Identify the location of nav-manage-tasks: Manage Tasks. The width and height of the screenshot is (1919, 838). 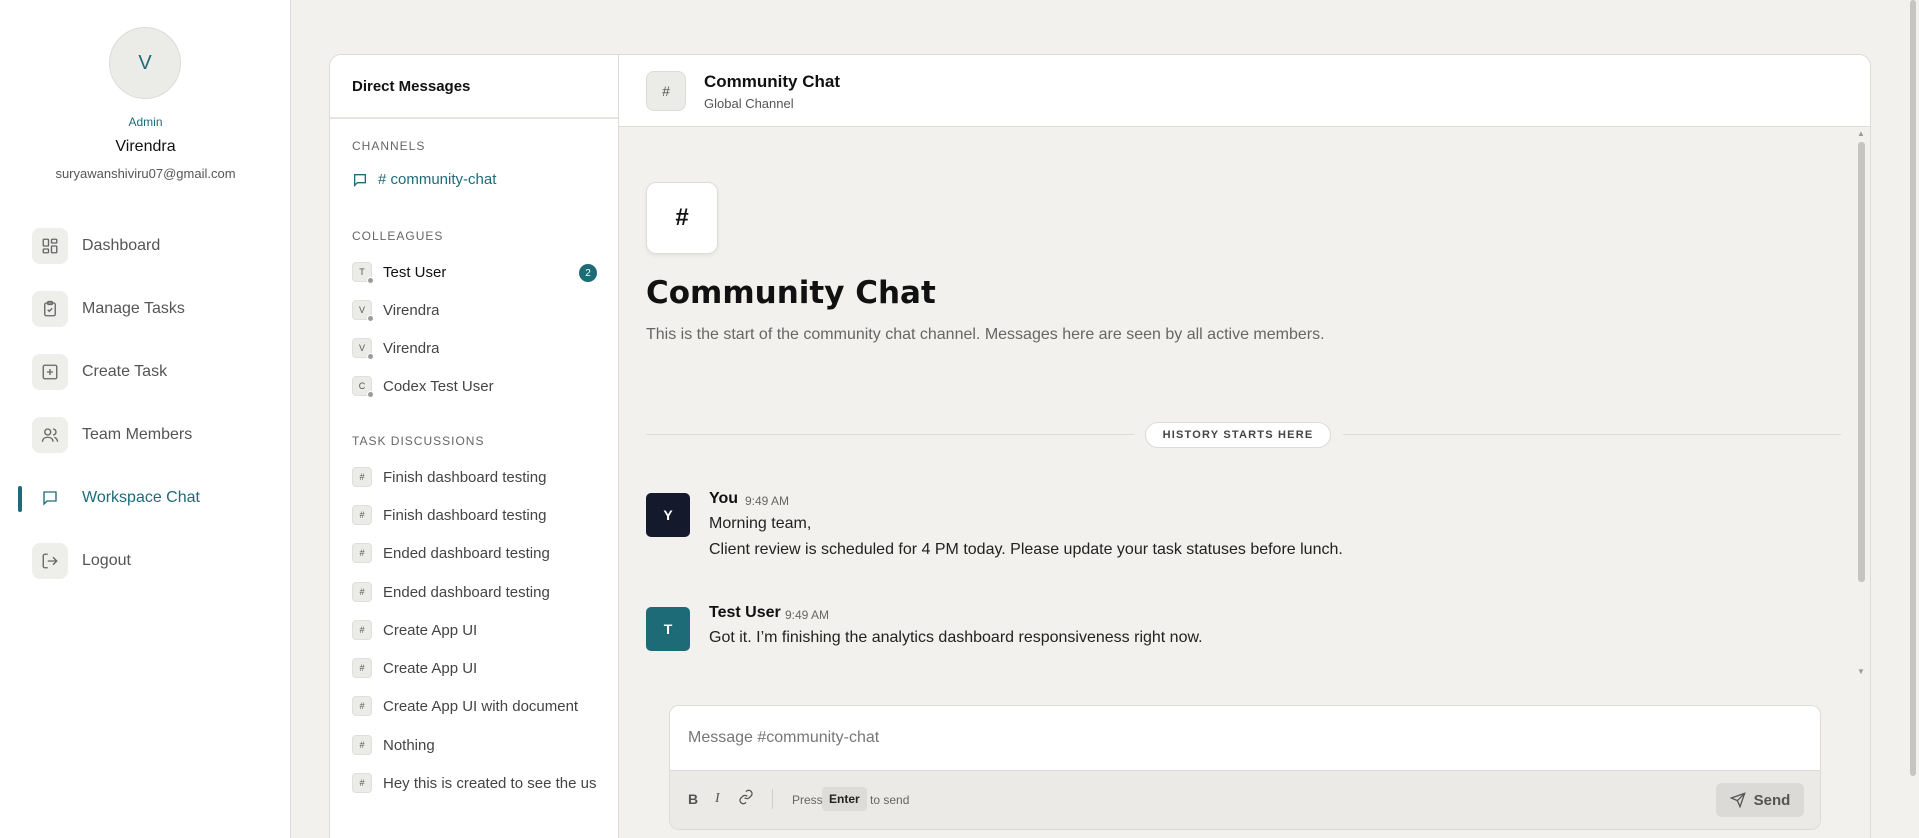
(152, 309).